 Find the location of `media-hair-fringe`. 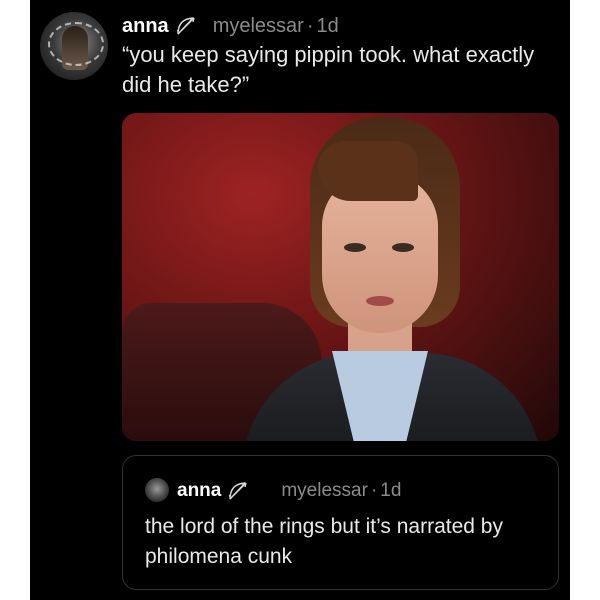

media-hair-fringe is located at coordinates (368, 171).